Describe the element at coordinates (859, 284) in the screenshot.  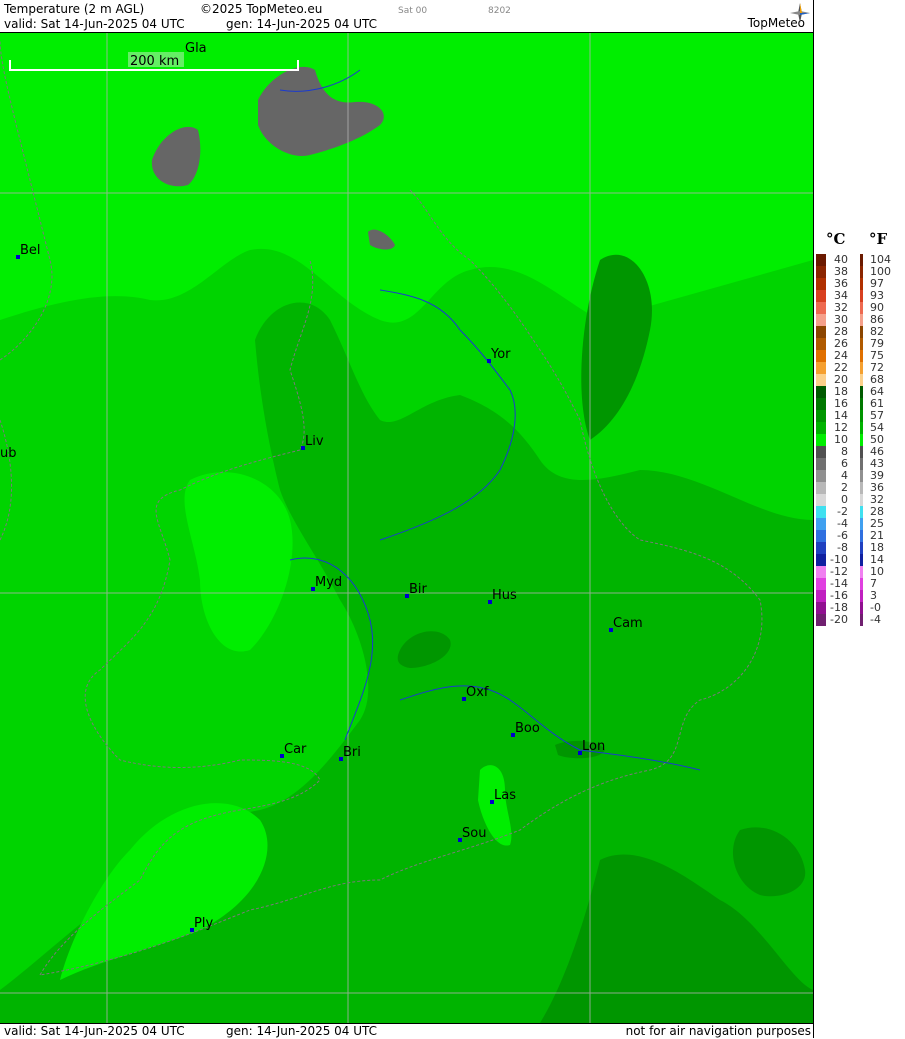
I see `legend-row: 36 97` at that location.